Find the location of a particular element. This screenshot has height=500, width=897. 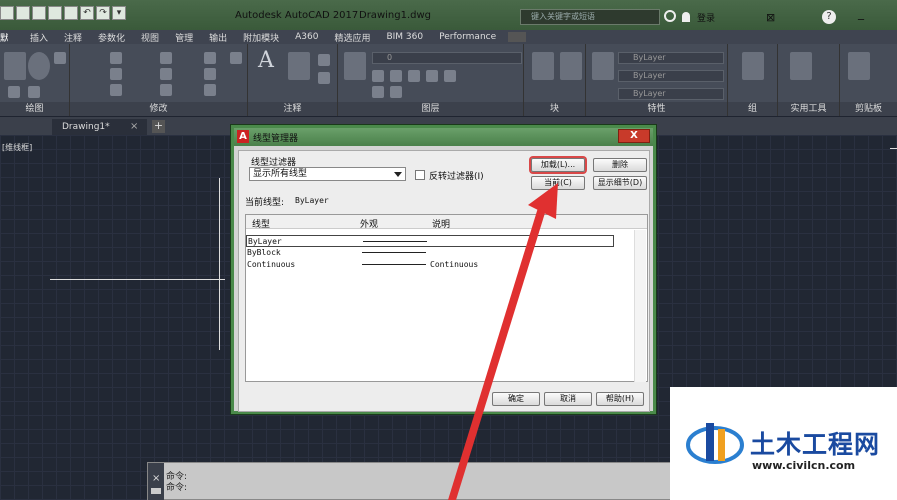

tab-insert: 插入 is located at coordinates (32, 37).